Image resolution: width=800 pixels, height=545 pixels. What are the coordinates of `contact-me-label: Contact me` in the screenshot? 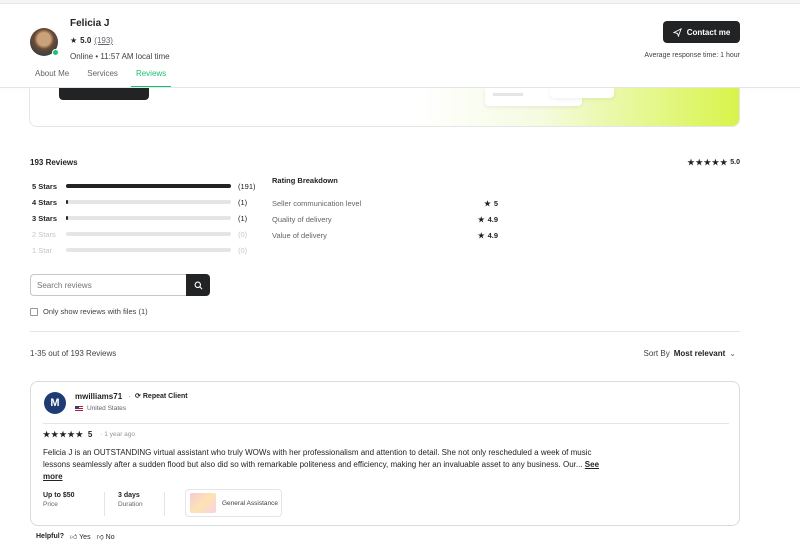 It's located at (708, 32).